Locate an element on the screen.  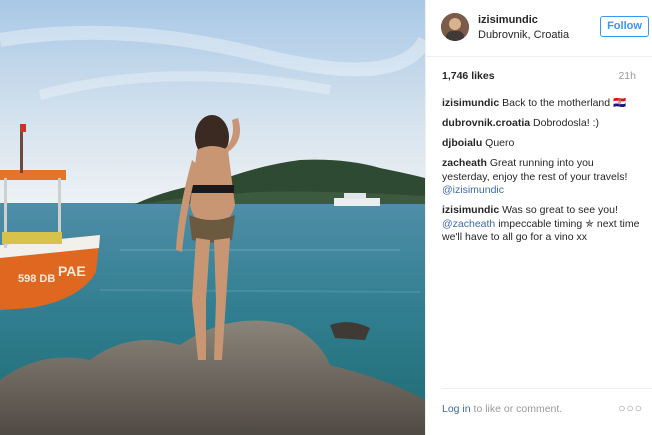
follow-button: Follow is located at coordinates (624, 26).